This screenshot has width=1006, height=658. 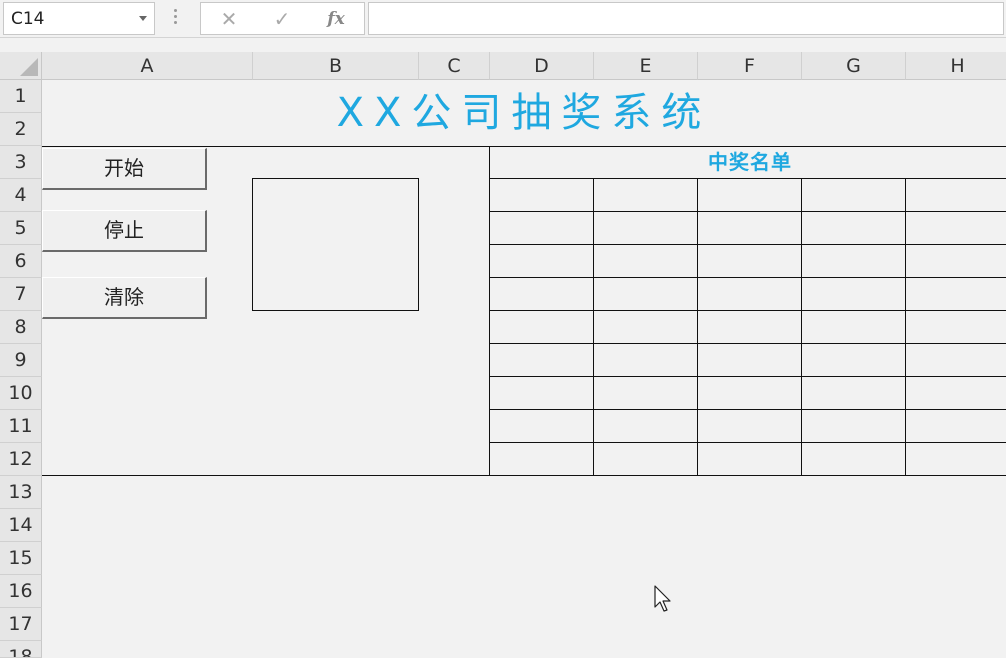 I want to click on row-header-6: 6, so click(x=21, y=261).